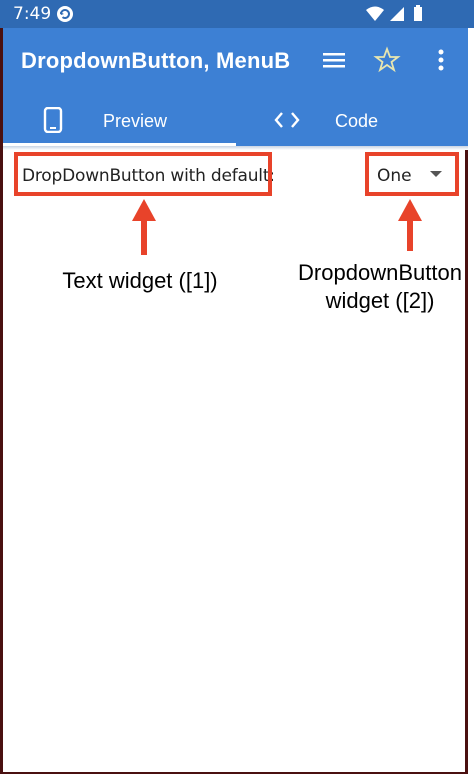  Describe the element at coordinates (357, 121) in the screenshot. I see `tab-code-label: Code` at that location.